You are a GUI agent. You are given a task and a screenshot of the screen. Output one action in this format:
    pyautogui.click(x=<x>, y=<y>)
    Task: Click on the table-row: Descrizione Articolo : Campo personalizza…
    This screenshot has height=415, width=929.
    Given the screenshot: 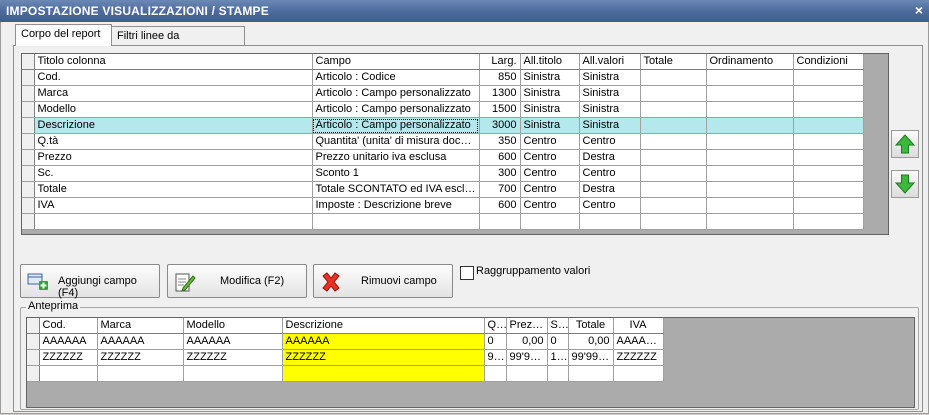 What is the action you would take?
    pyautogui.click(x=443, y=125)
    